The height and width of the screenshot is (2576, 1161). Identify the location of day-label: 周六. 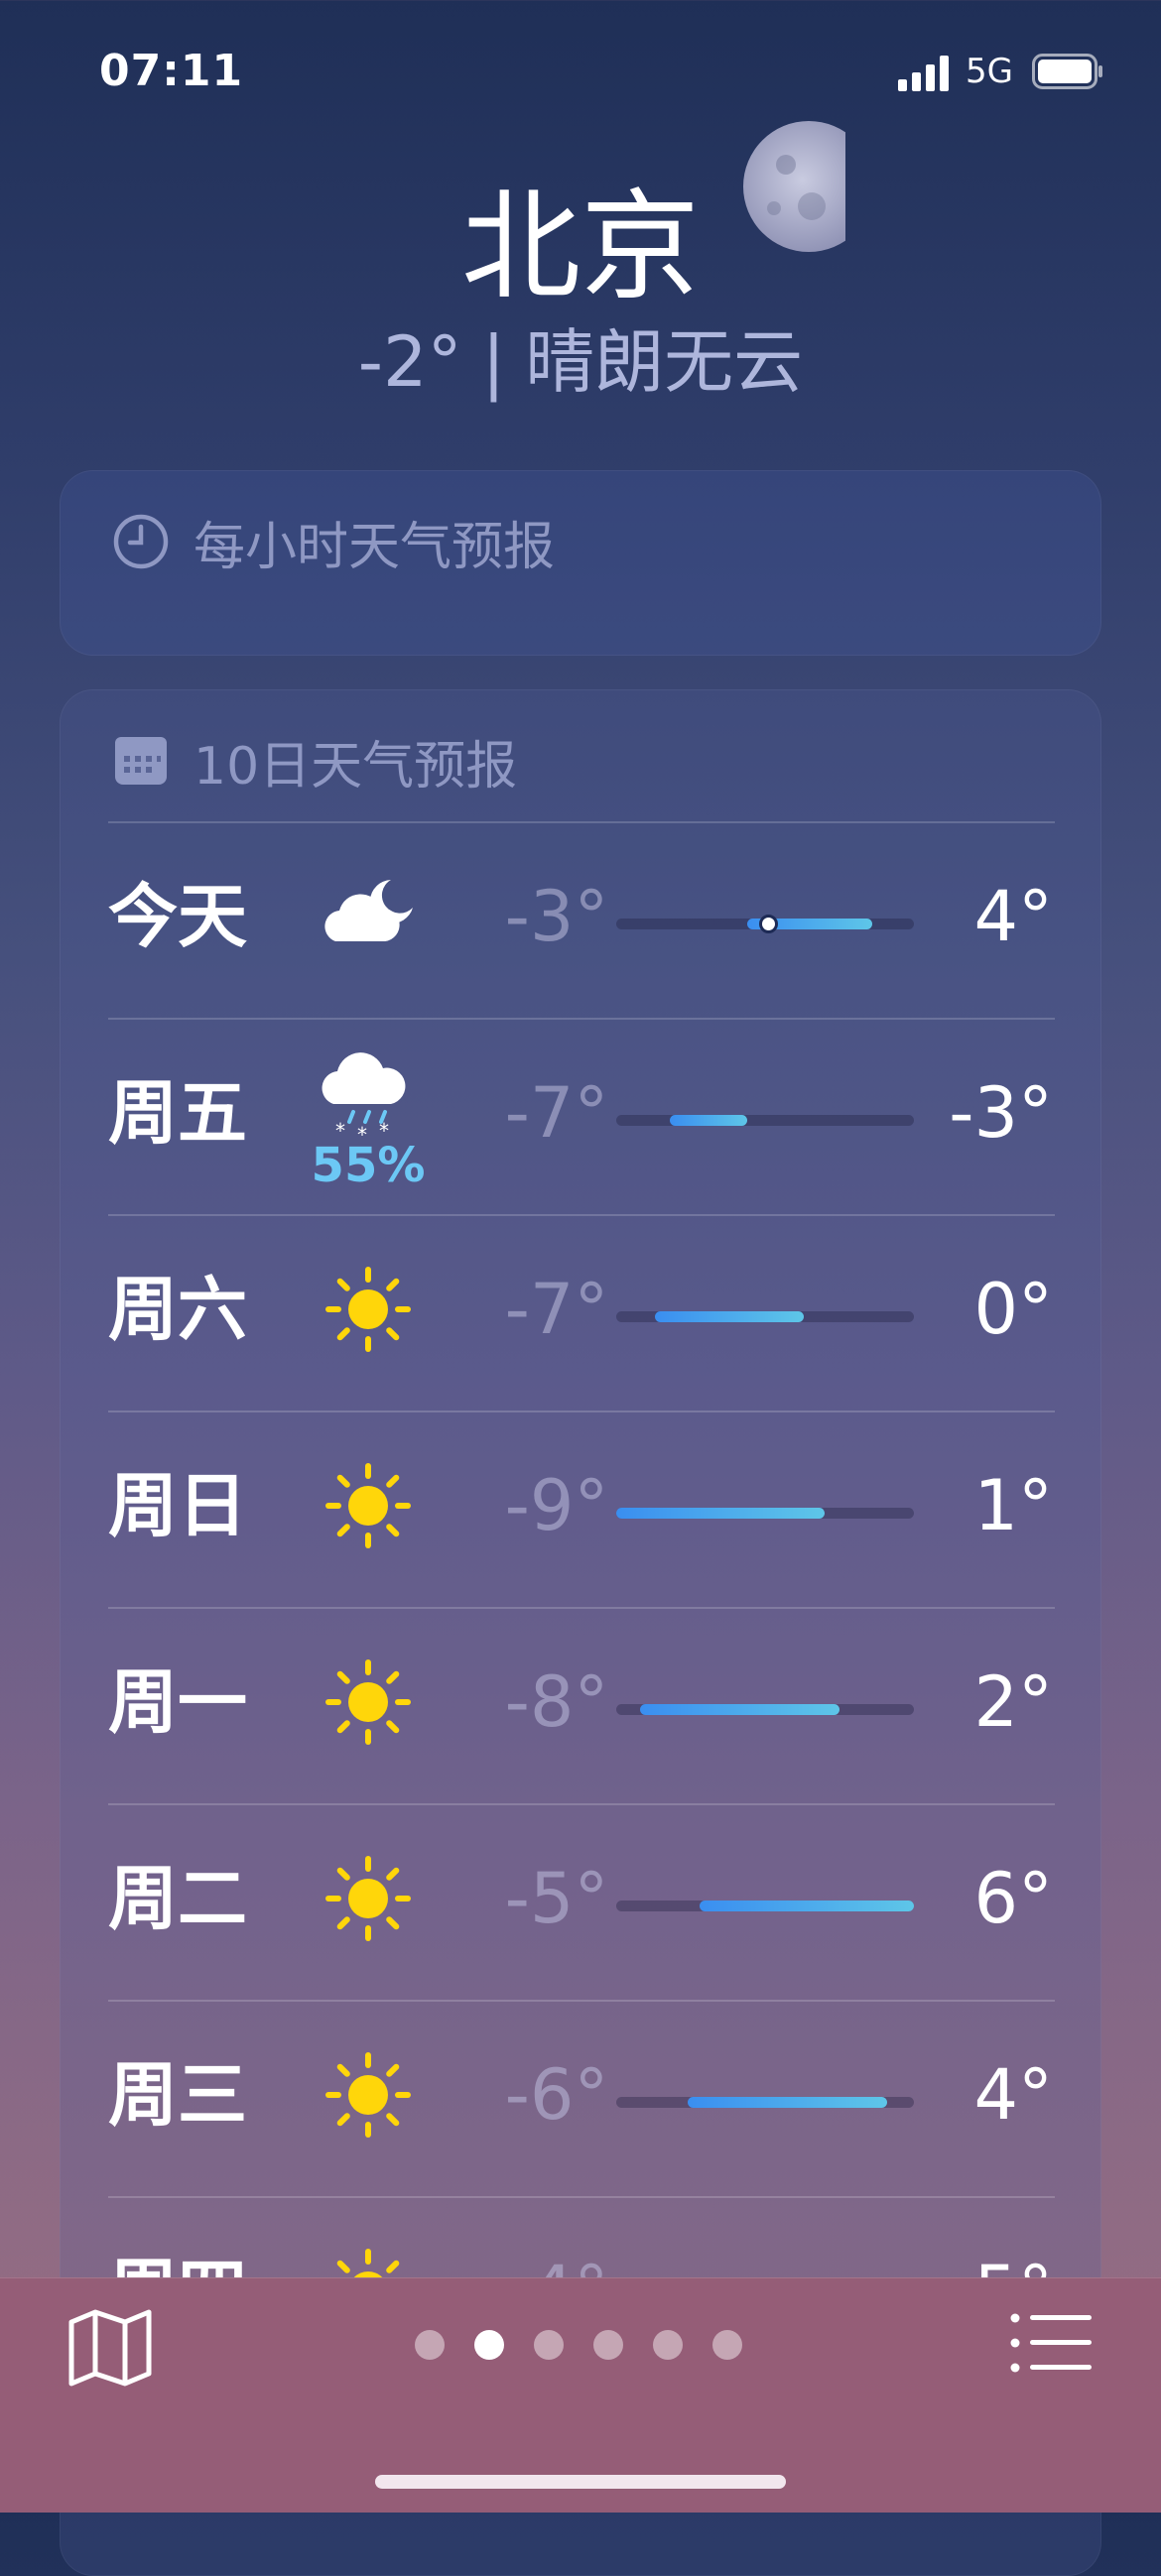
(177, 1309).